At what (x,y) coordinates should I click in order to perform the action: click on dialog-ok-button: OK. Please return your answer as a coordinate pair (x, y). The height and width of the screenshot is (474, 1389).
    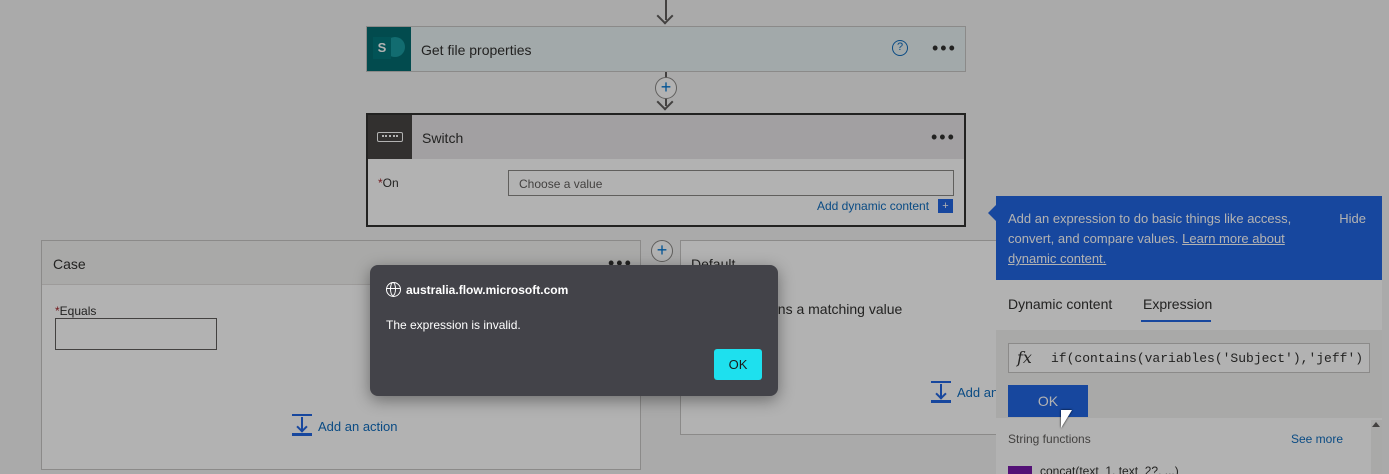
    Looking at the image, I should click on (738, 364).